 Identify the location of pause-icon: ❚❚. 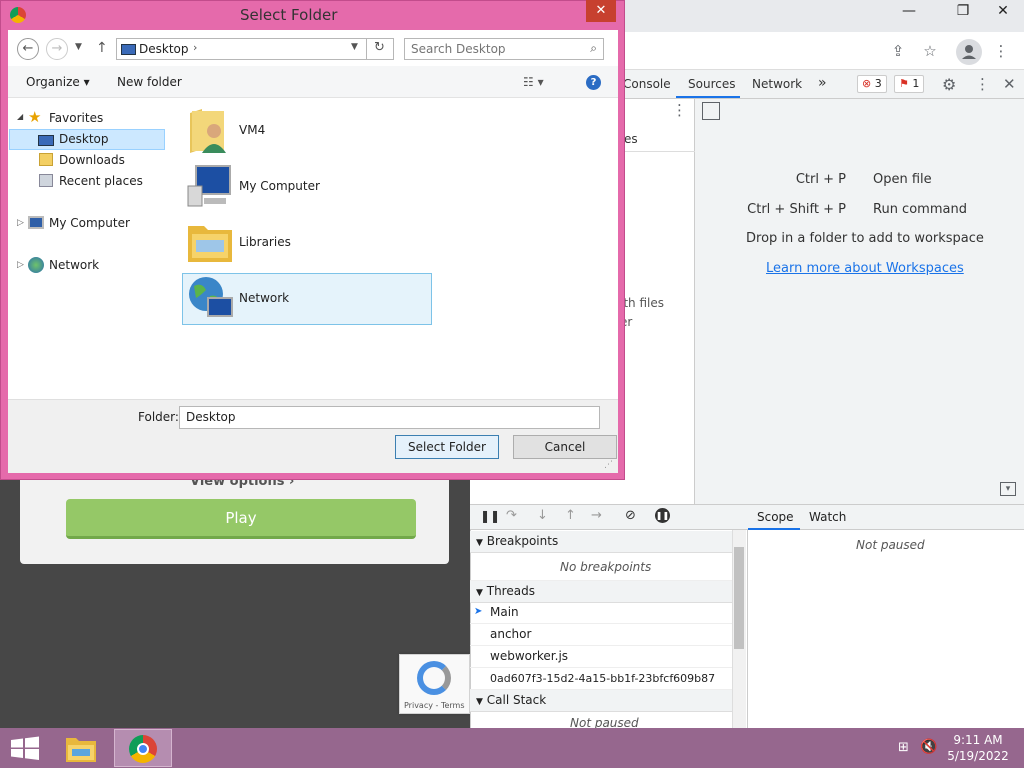
(490, 516).